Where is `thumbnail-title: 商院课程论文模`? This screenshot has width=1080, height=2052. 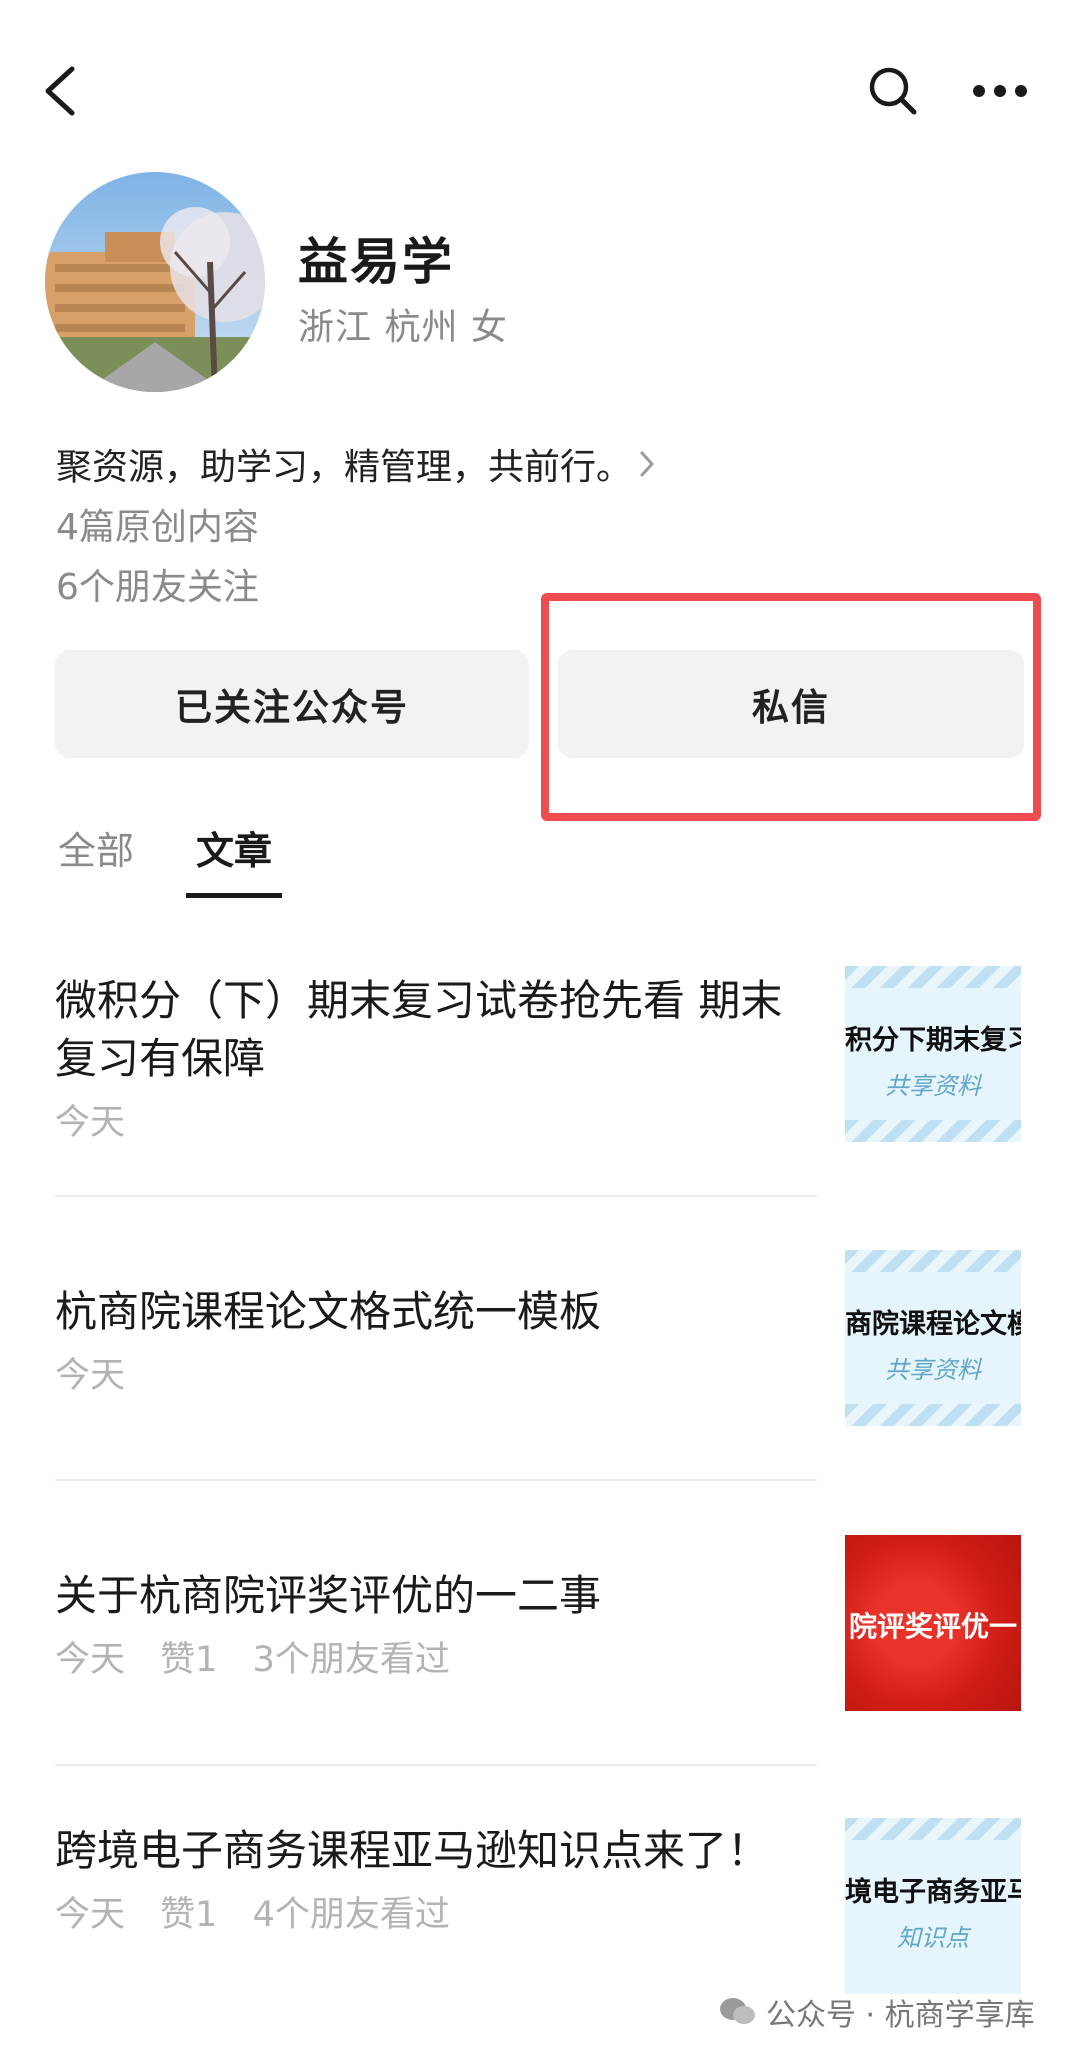 thumbnail-title: 商院课程论文模 is located at coordinates (933, 1324).